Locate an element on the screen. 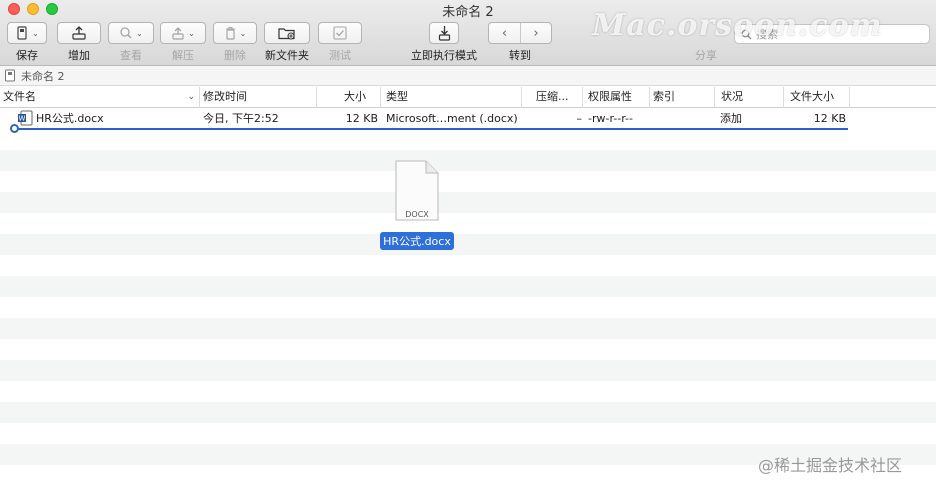 The image size is (936, 488). new-folder-button: 新文件夹 is located at coordinates (287, 42).